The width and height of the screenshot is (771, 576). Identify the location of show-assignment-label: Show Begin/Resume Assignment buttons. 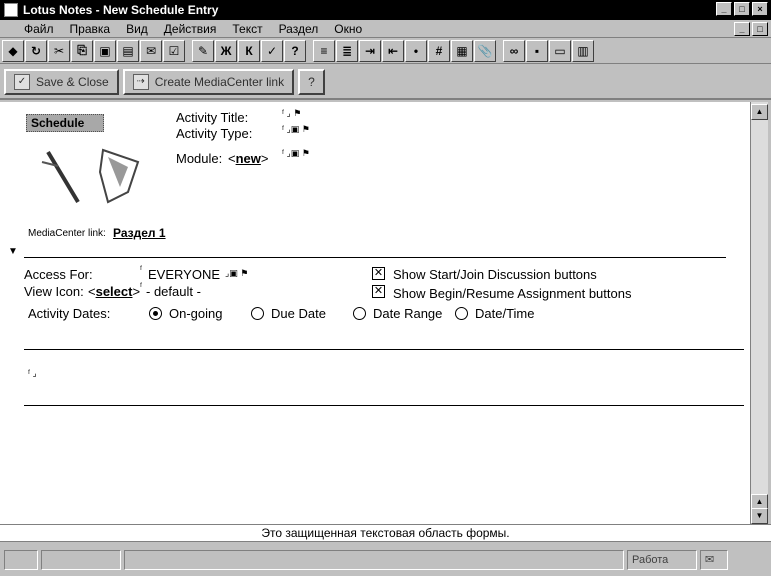
(512, 293).